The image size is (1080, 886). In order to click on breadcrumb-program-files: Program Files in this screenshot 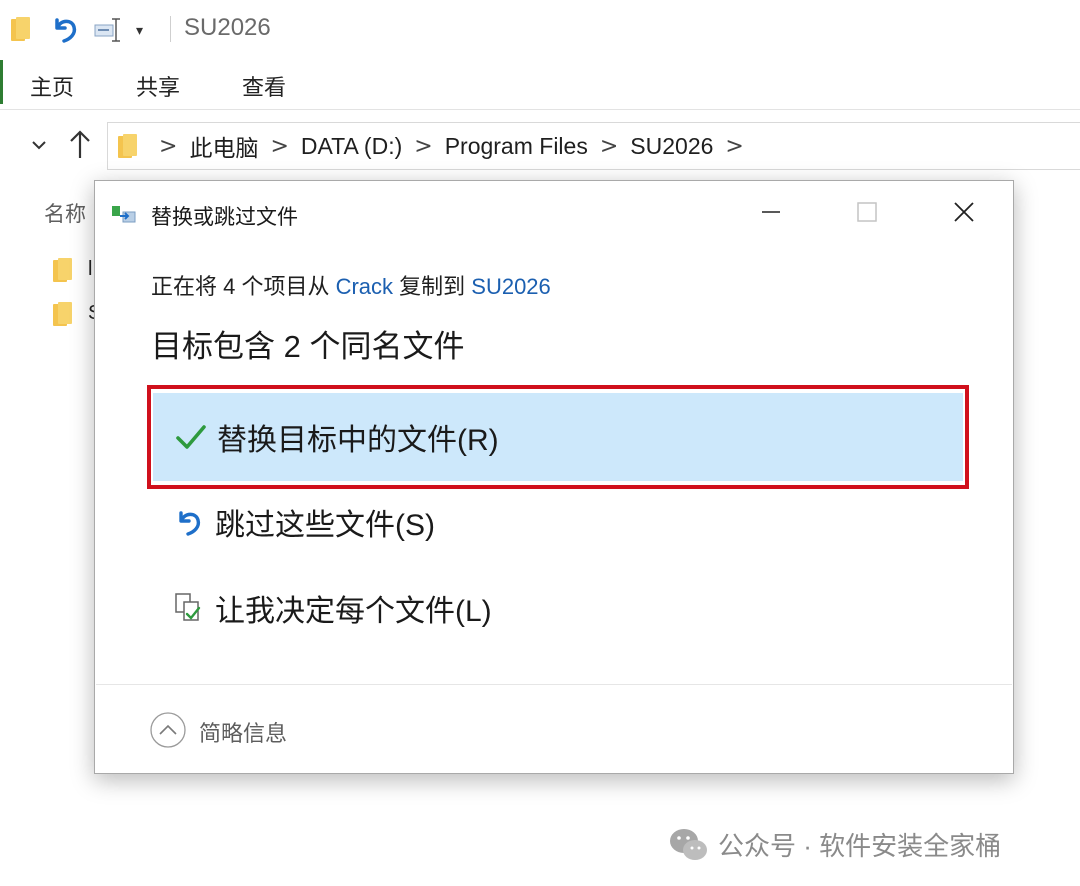, I will do `click(516, 146)`.